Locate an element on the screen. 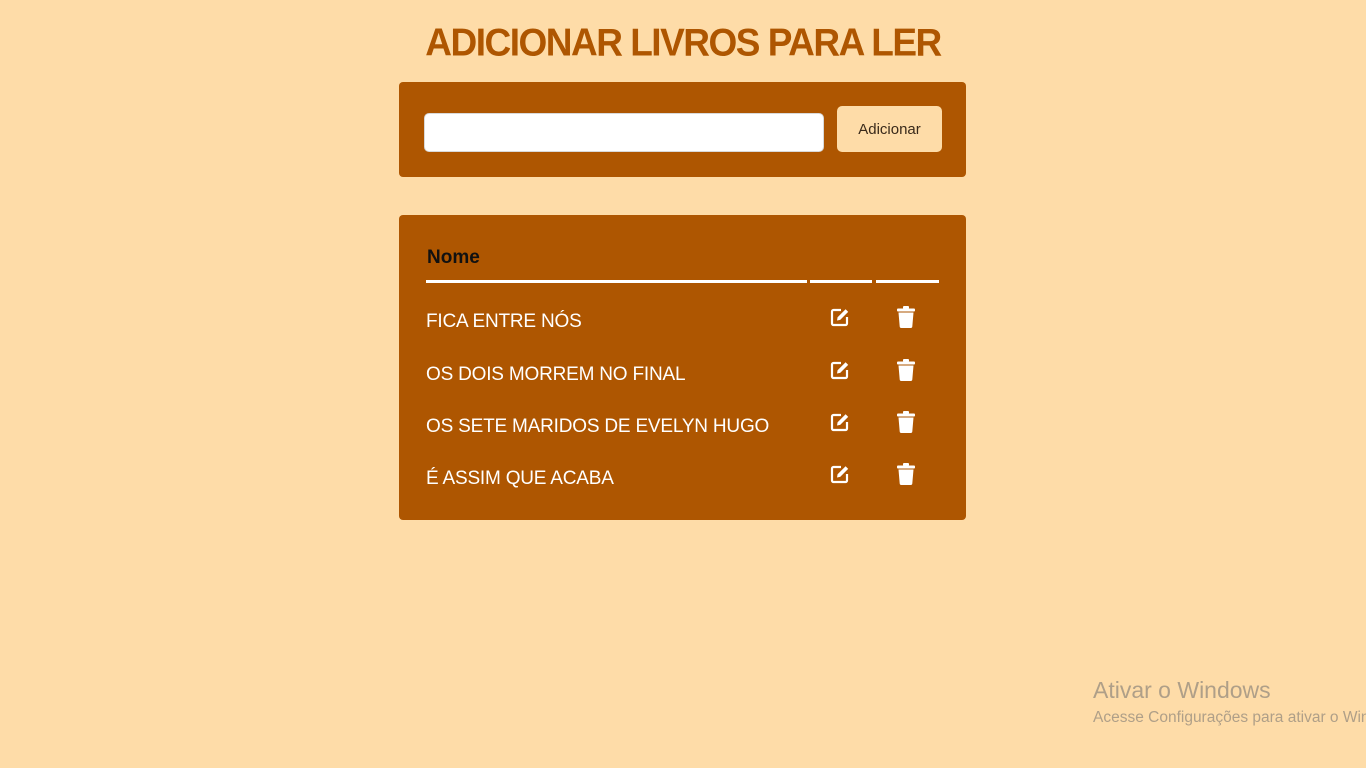  book-name-input is located at coordinates (624, 132).